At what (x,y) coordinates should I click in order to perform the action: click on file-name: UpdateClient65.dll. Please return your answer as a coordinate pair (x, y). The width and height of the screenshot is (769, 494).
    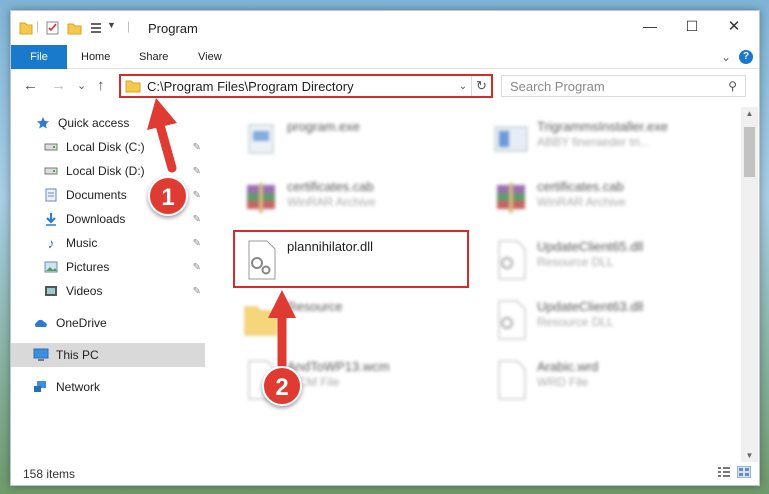
    Looking at the image, I should click on (590, 246).